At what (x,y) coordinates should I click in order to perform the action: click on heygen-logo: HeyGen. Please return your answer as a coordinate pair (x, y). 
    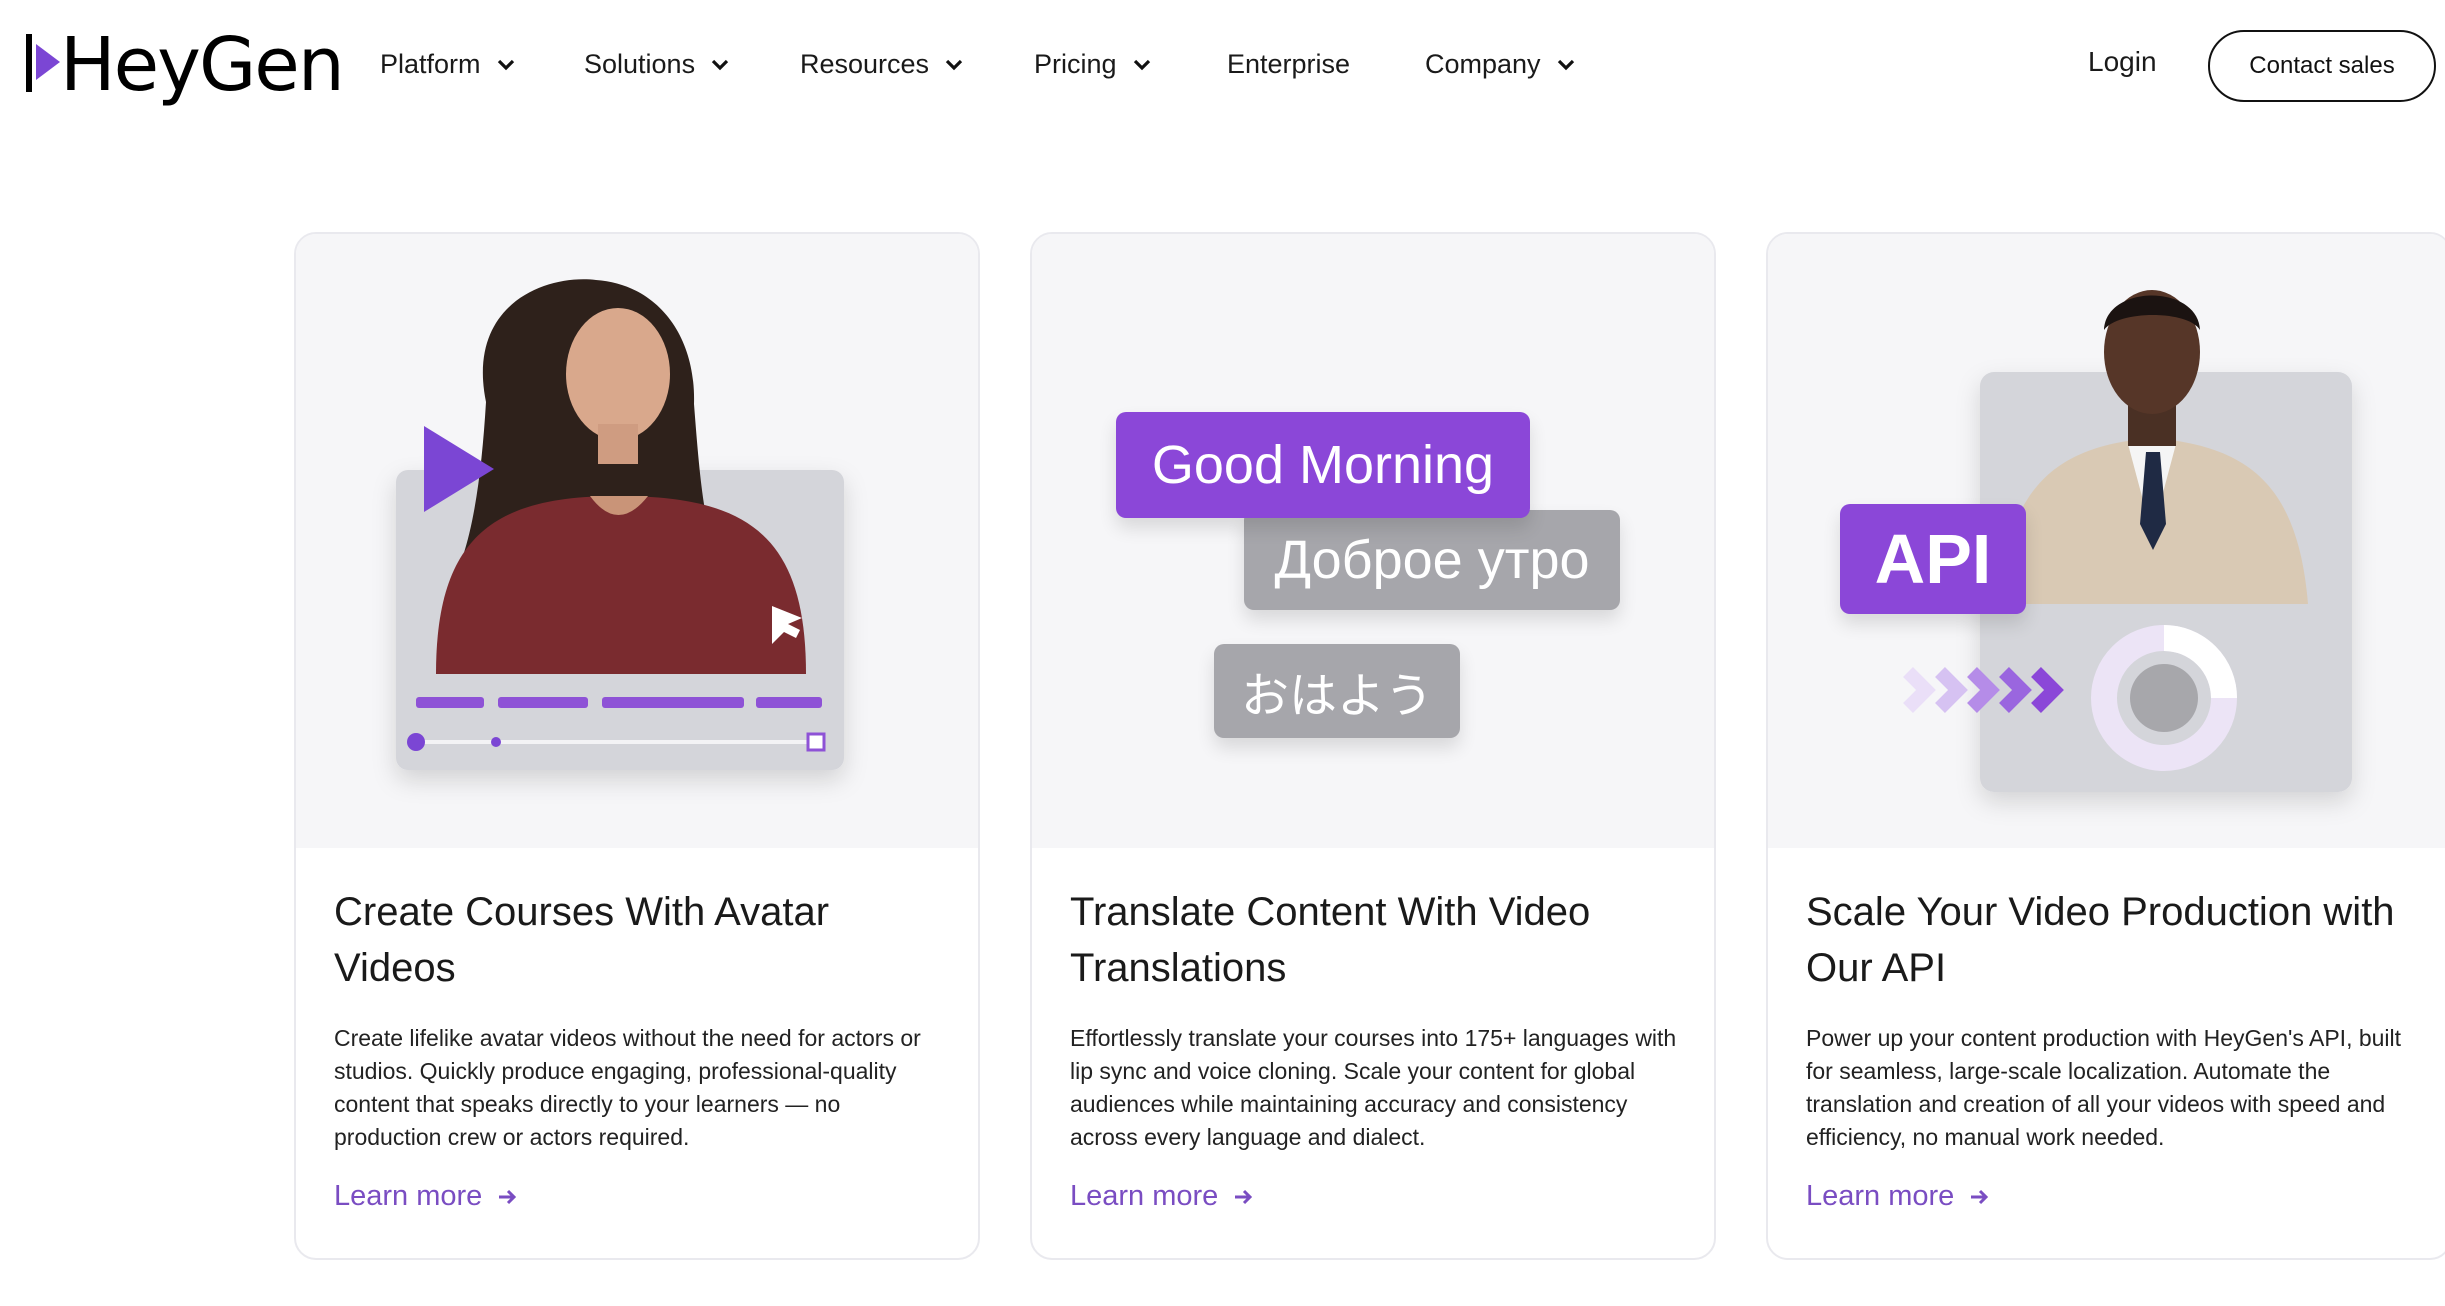
    Looking at the image, I should click on (185, 65).